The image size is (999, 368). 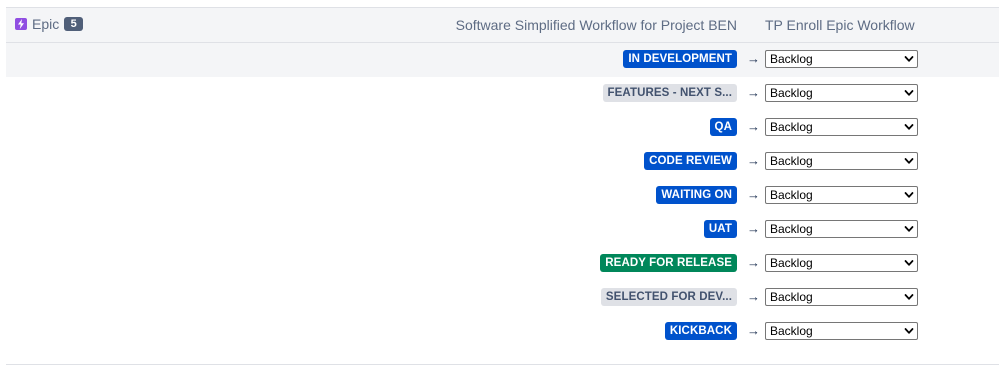 What do you see at coordinates (502, 298) in the screenshot?
I see `mapping-row: SELECTED FOR DEV... → Backlog` at bounding box center [502, 298].